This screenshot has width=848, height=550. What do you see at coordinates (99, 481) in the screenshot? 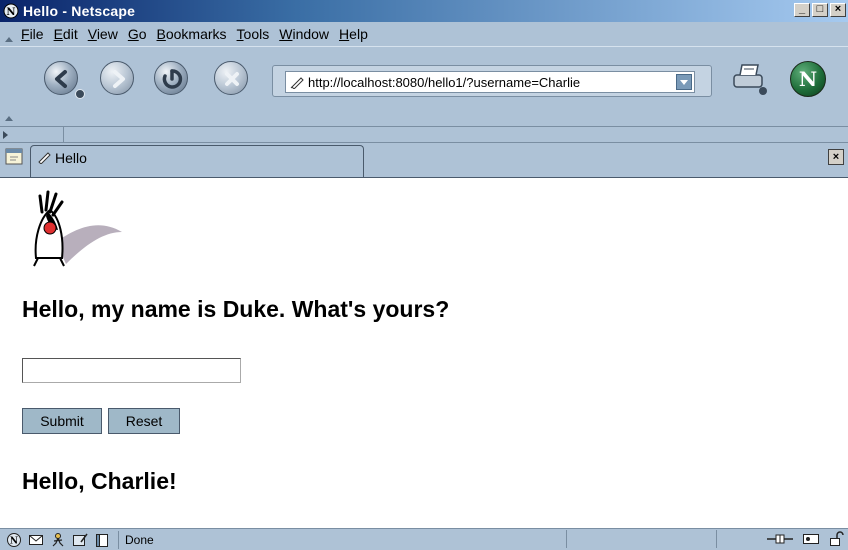
I see `greeting-heading: Hello, Charlie!` at bounding box center [99, 481].